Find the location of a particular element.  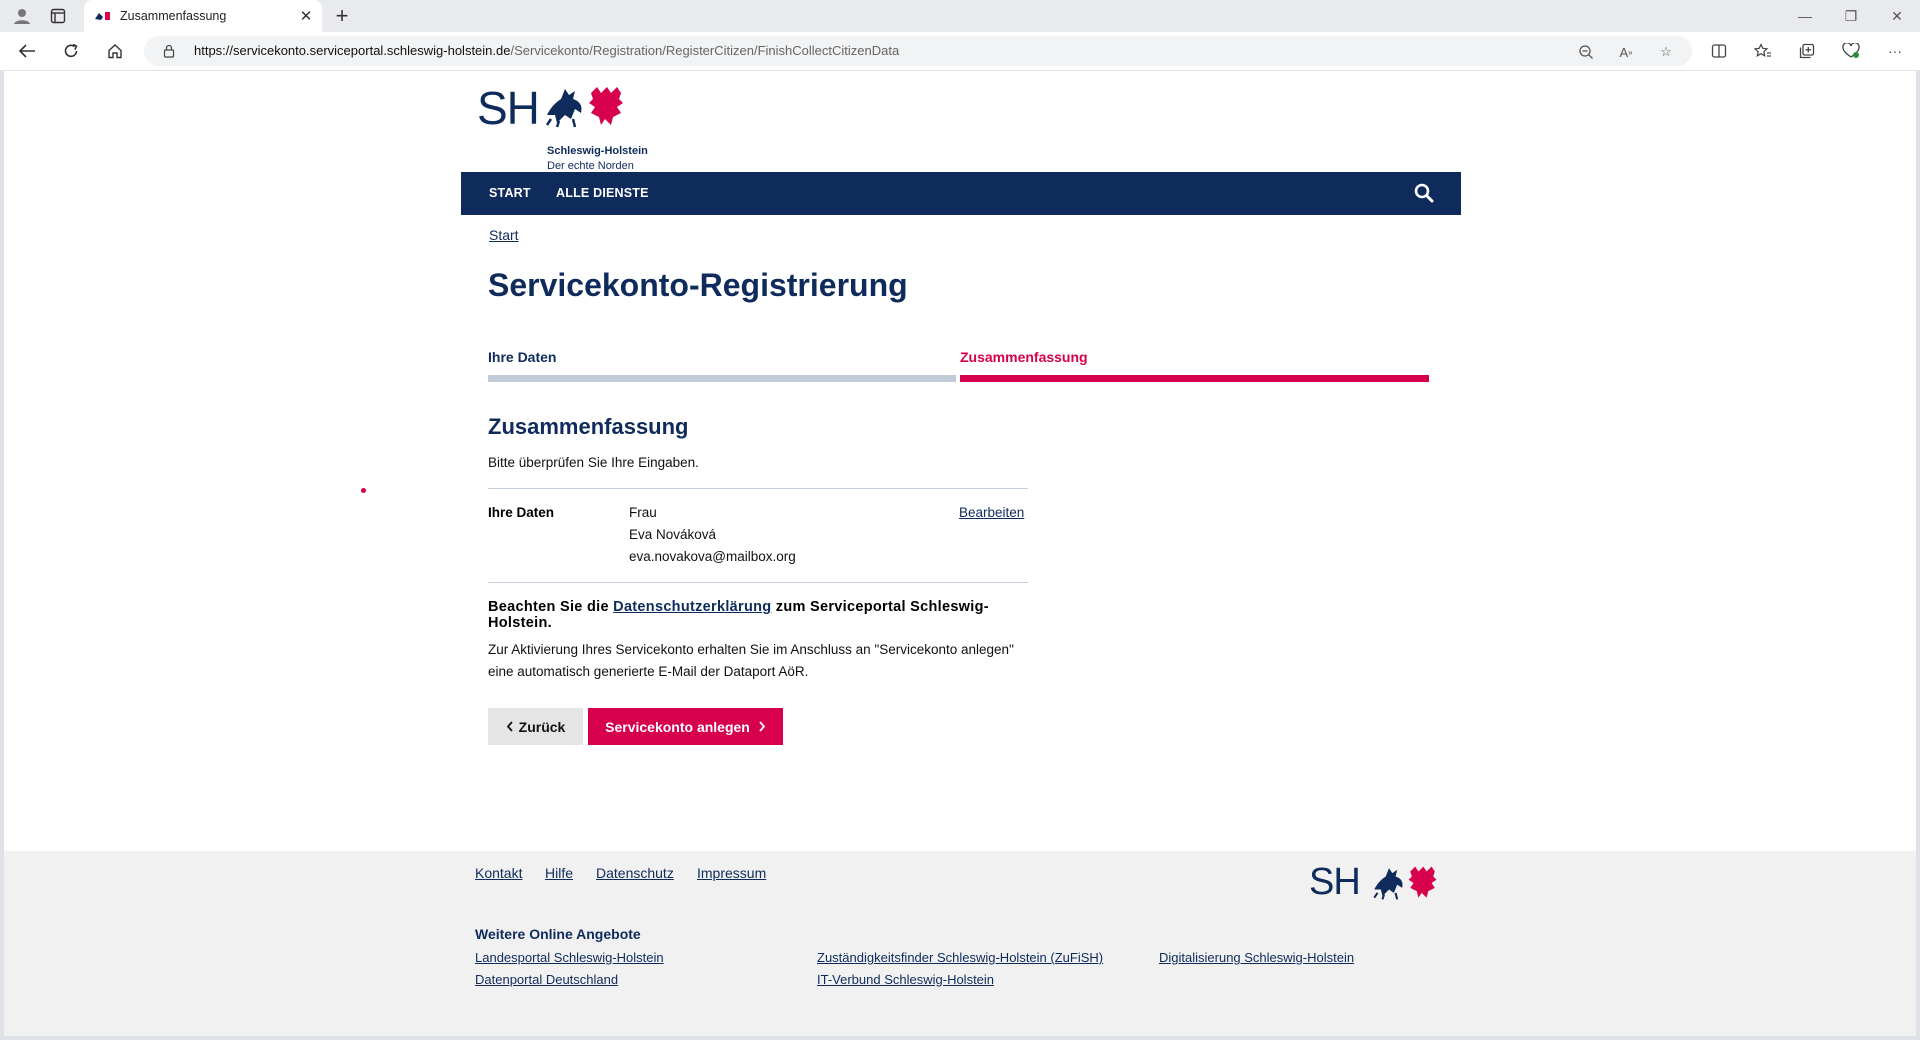

more-menu-icon: ··· is located at coordinates (1895, 51).